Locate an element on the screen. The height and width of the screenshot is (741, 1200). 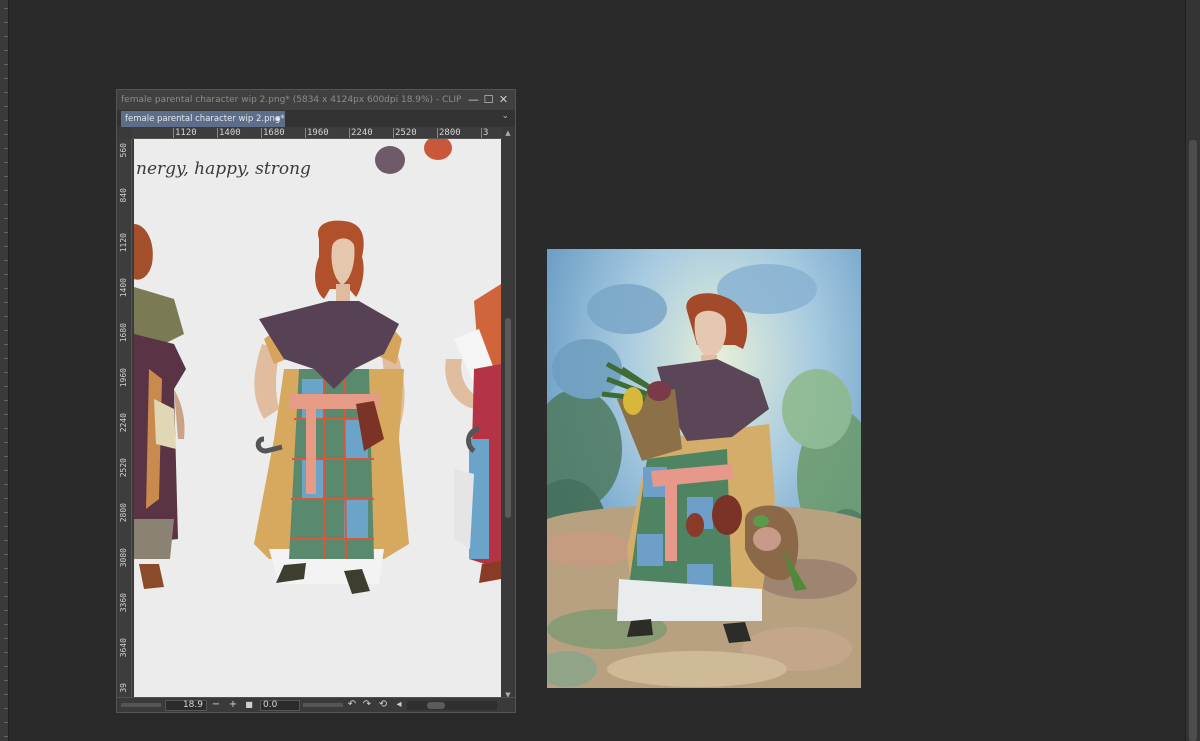
rotation-value-field: 0.0 is located at coordinates (280, 705).